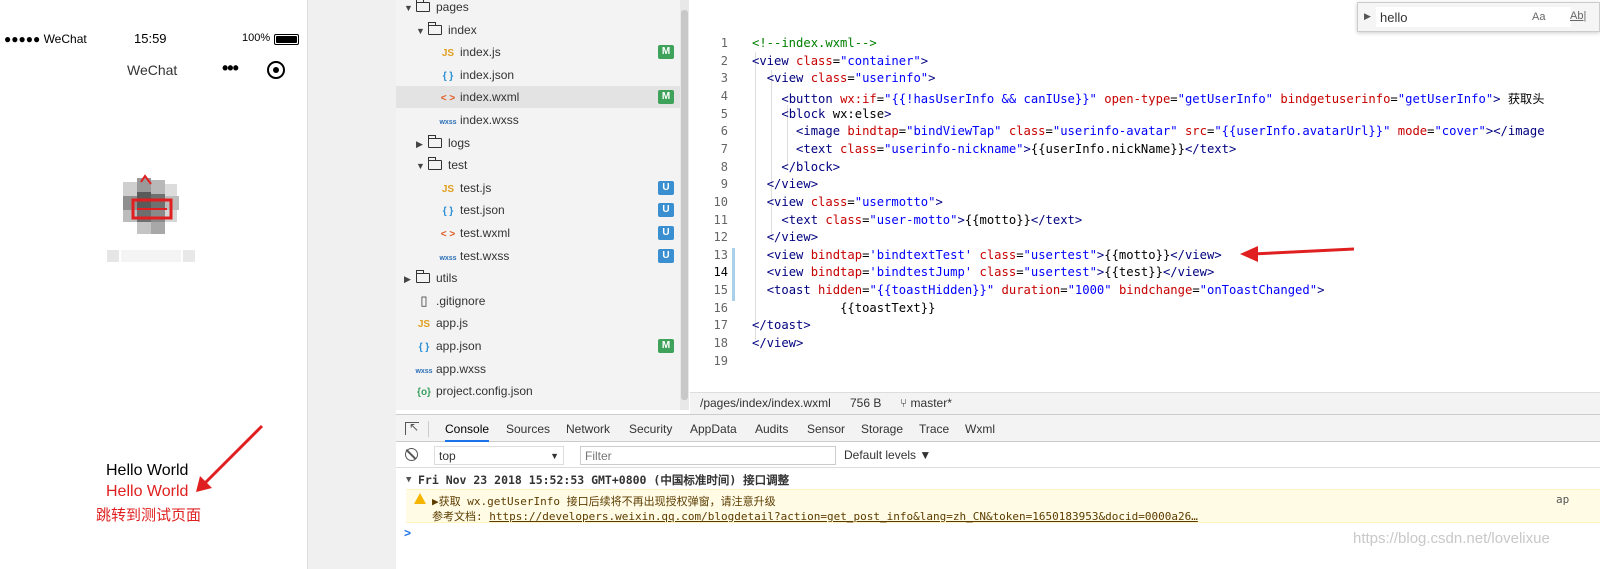 This screenshot has height=569, width=1600. Describe the element at coordinates (847, 202) in the screenshot. I see `code-line: <view class="usermotto">` at that location.